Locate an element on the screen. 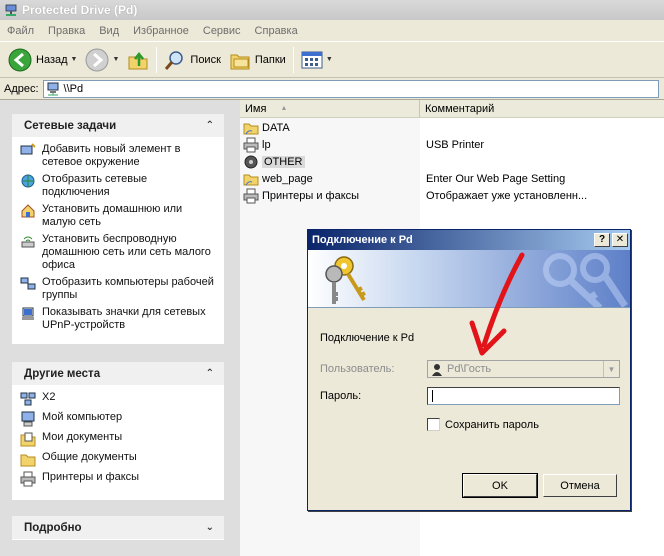  user-label: Пользователь: is located at coordinates (357, 369).